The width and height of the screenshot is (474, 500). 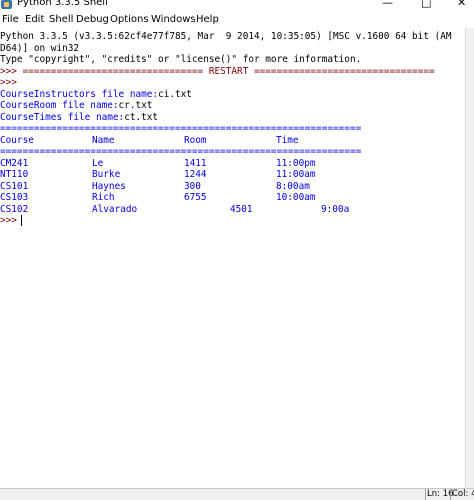 I want to click on status-bar: Ln: 16 Col: 4, so click(x=237, y=494).